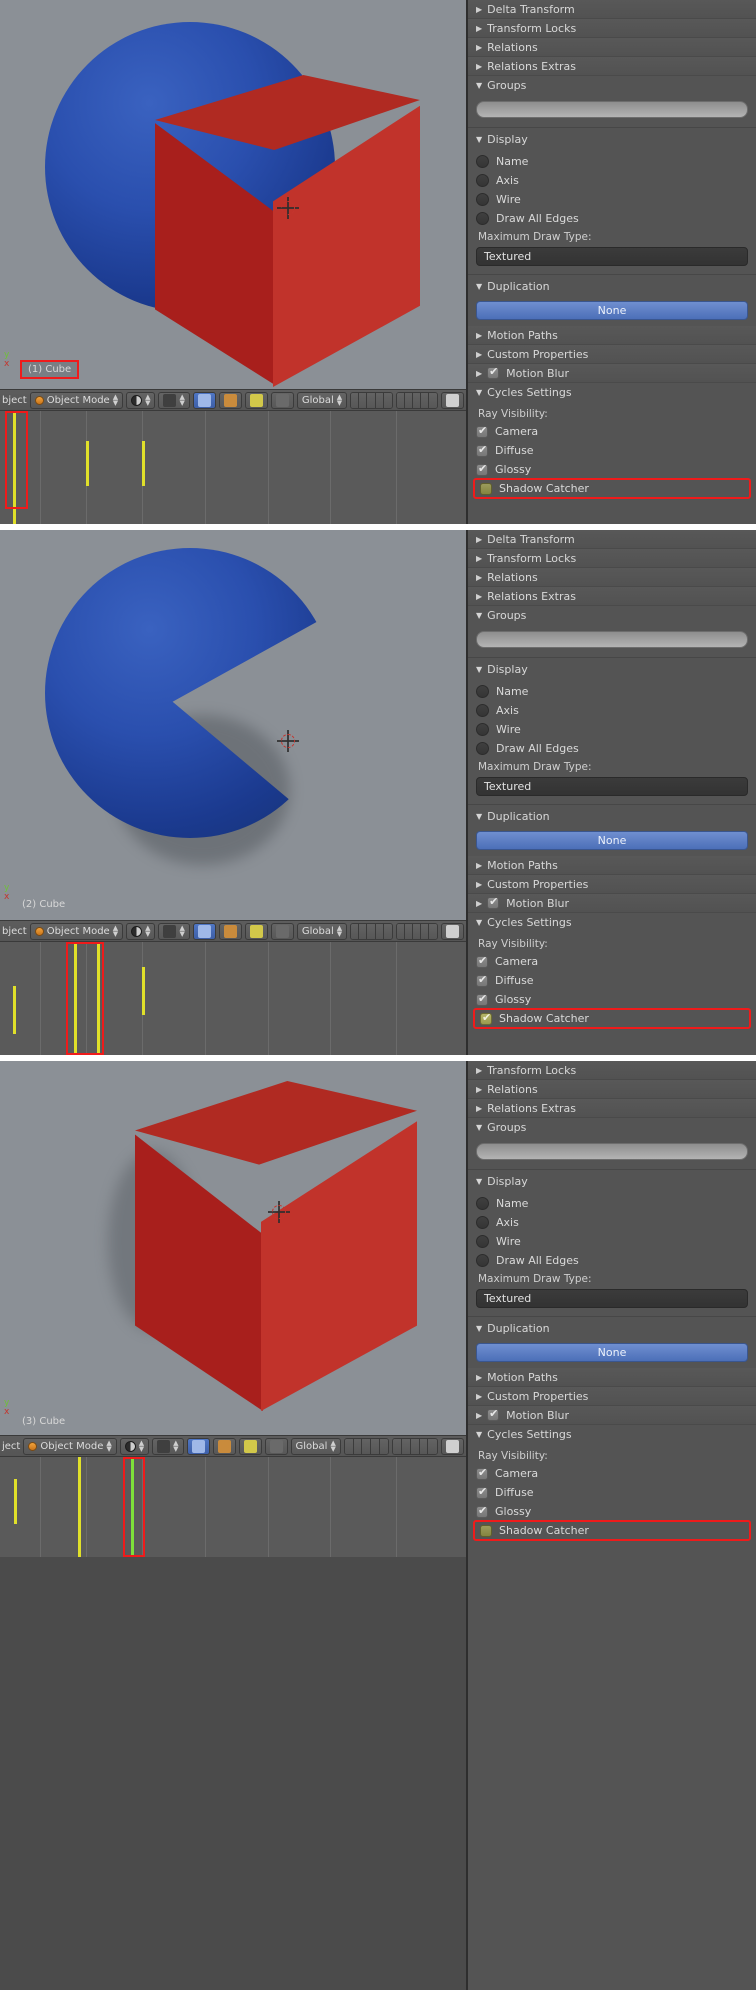 The width and height of the screenshot is (756, 1990). I want to click on panel-1-viewport-header: bject Object Mode ▲ ▼ ▲ ▼ ▲ ▼ Global ▲ ▼, so click(233, 400).